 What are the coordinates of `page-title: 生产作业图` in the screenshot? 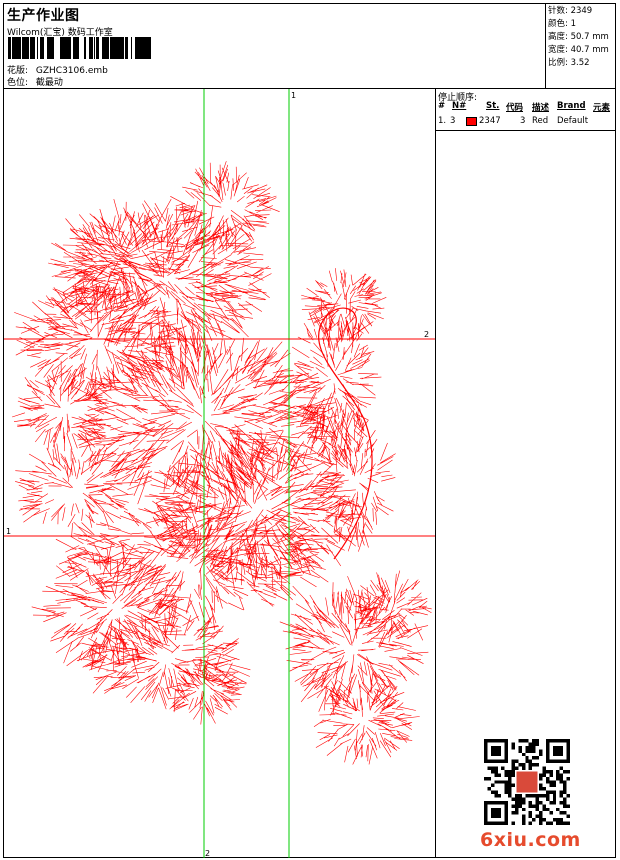 It's located at (43, 16).